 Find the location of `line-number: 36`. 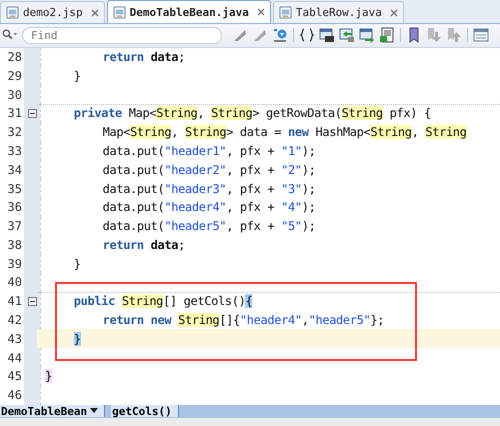

line-number: 36 is located at coordinates (14, 207).